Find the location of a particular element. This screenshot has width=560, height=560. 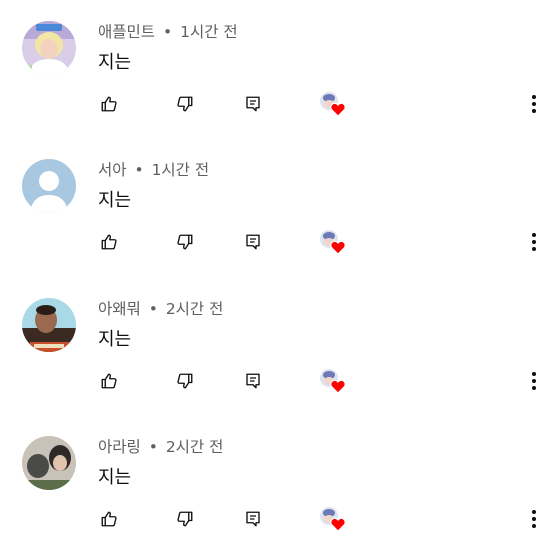

author-name: 아라링 is located at coordinates (119, 447).